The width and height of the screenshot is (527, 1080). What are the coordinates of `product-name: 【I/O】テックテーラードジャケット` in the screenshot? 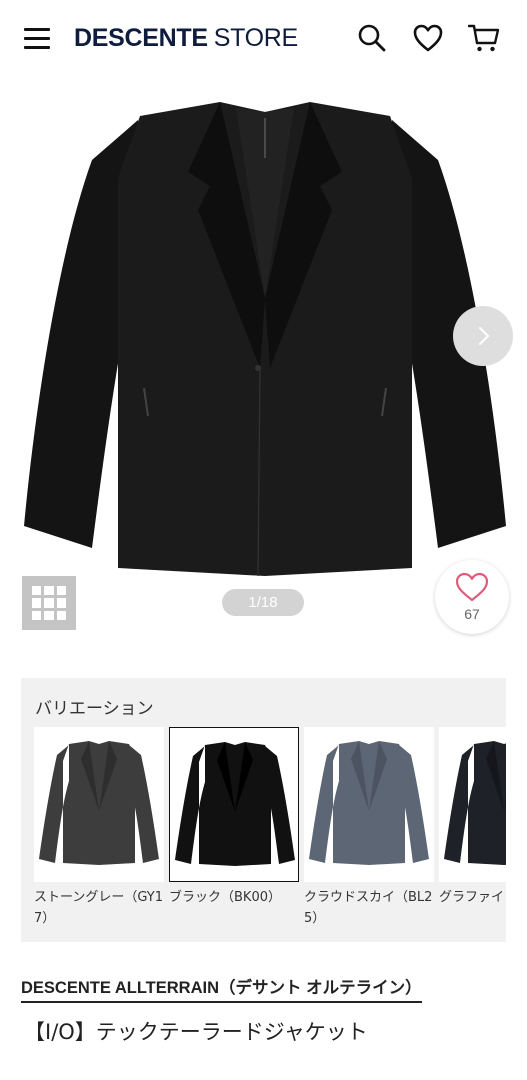 It's located at (196, 1032).